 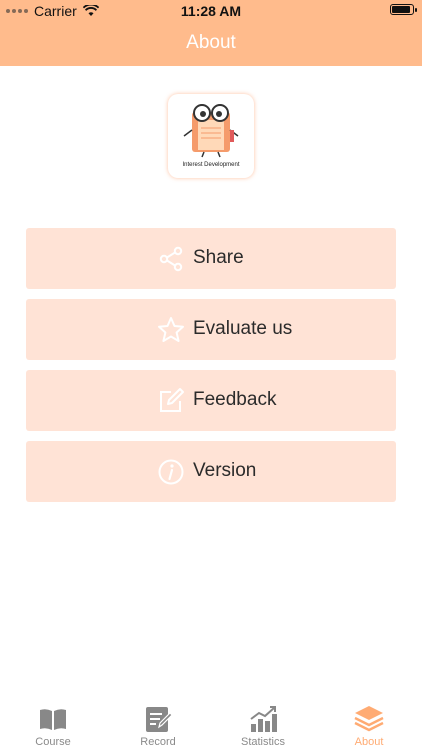 I want to click on tab-statistics-label: Statistics, so click(x=262, y=742).